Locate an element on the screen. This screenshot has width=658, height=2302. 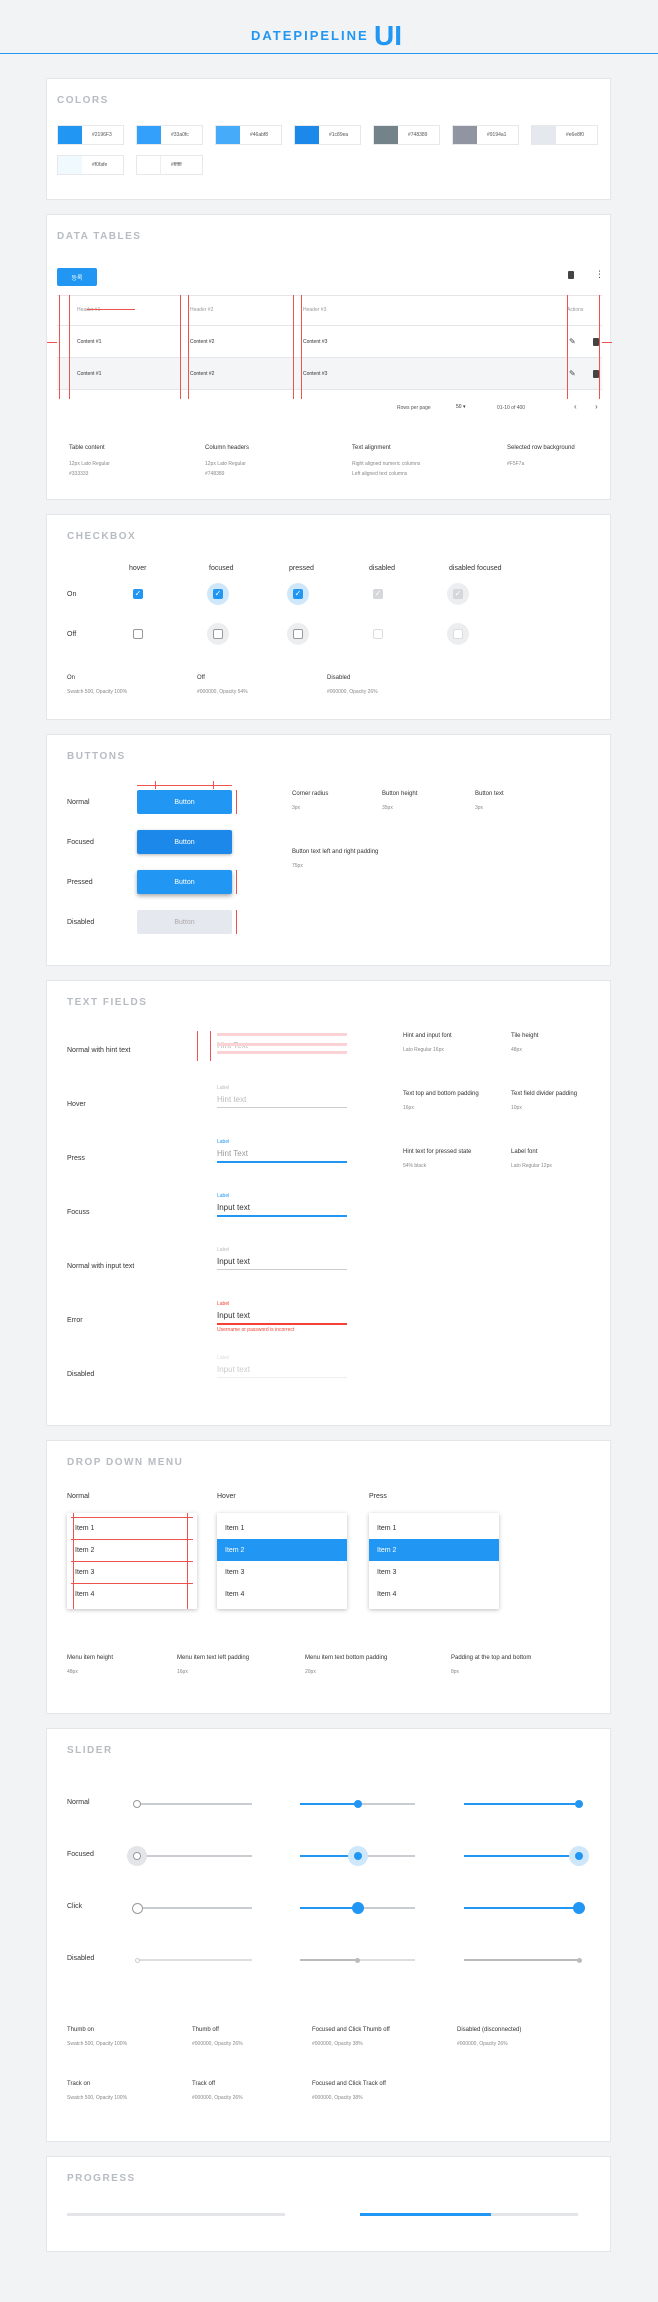
text-field-state-label: Error is located at coordinates (75, 1320).